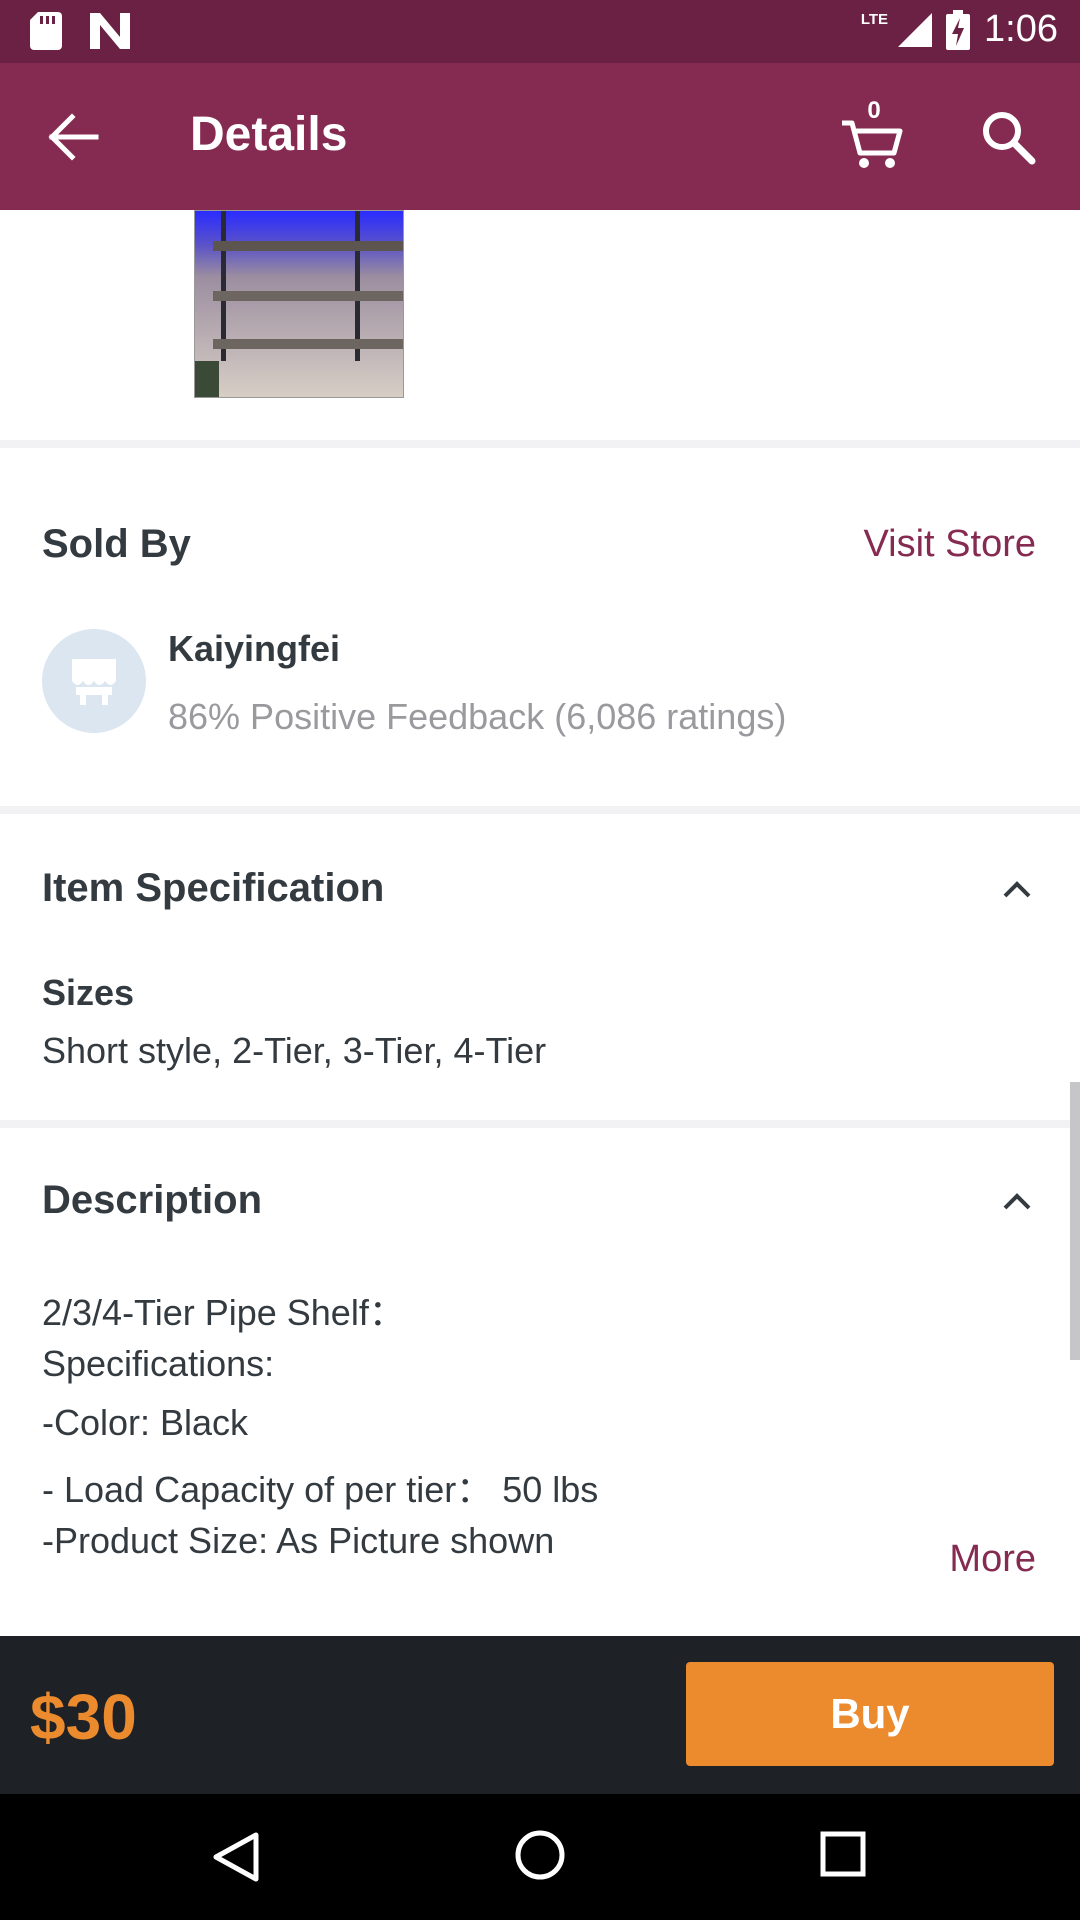 The image size is (1080, 1920). I want to click on buy-button: Buy, so click(870, 1714).